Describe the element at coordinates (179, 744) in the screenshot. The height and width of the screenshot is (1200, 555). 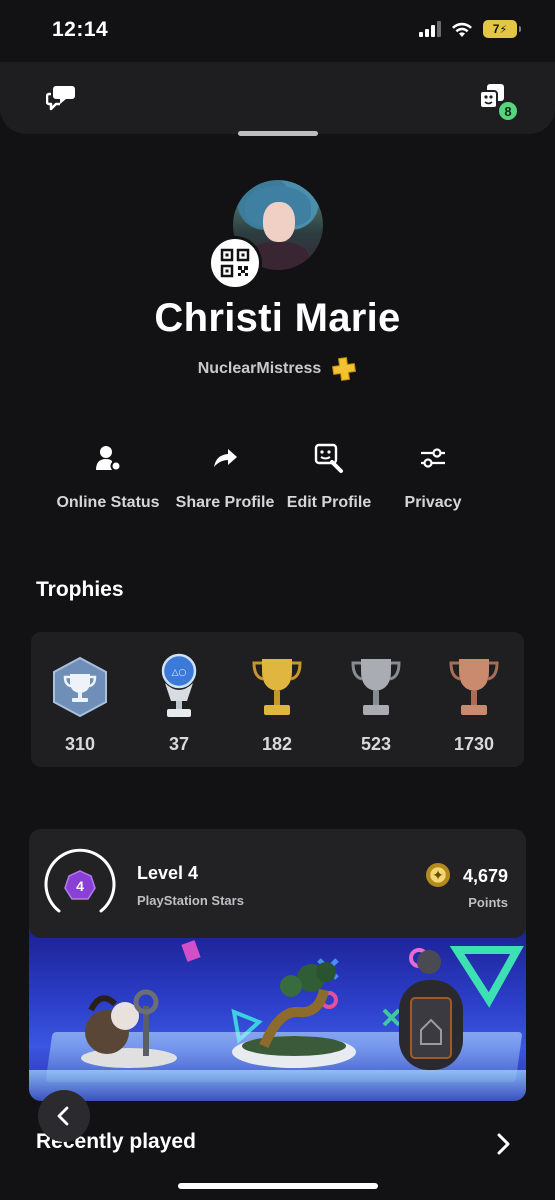
I see `trophy-platinum-value: 37` at that location.